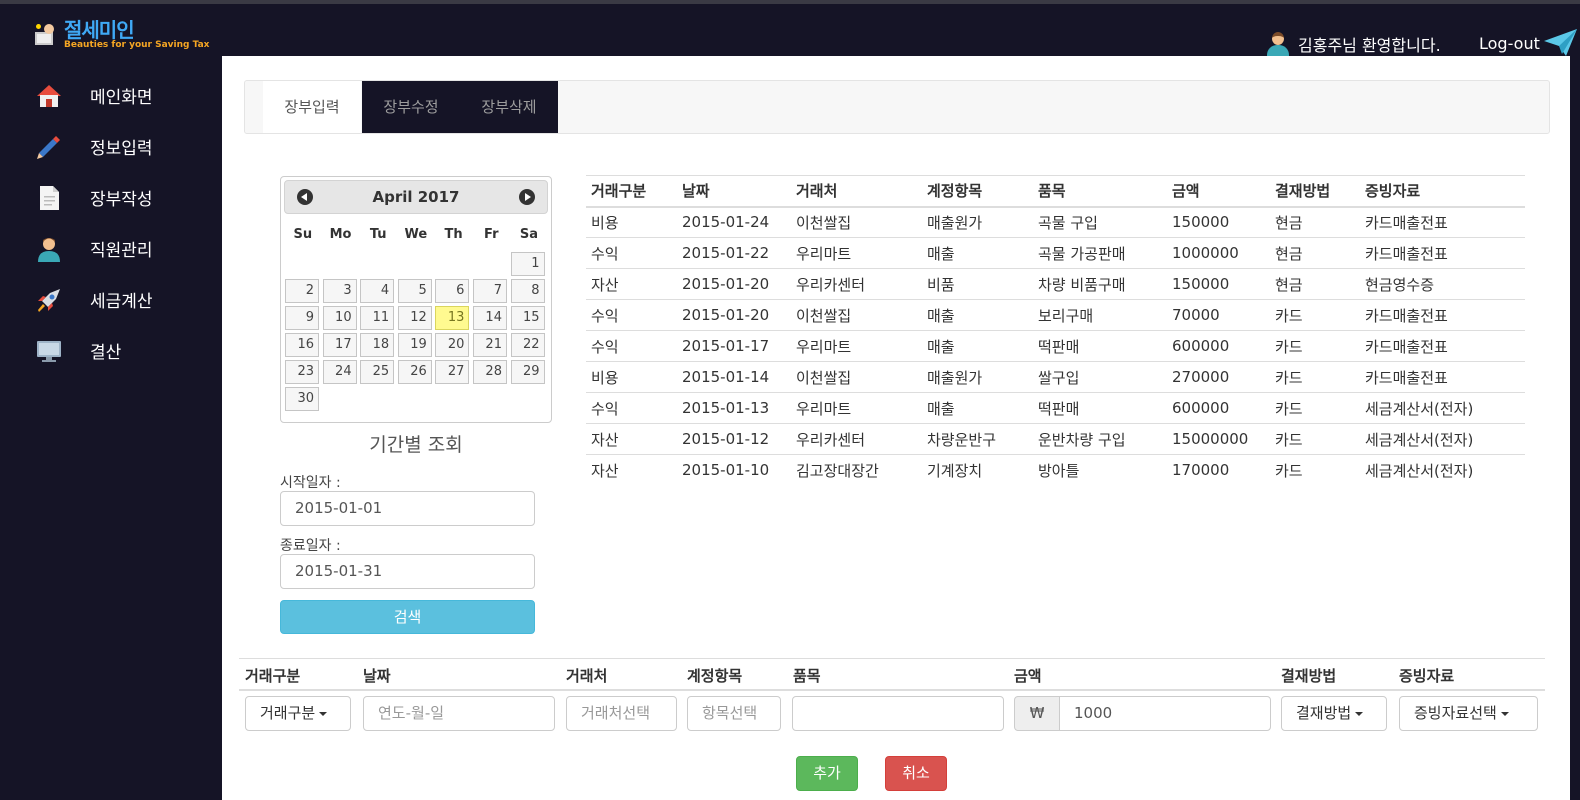 This screenshot has height=800, width=1580. Describe the element at coordinates (977, 346) in the screenshot. I see `table-cell: 매출` at that location.